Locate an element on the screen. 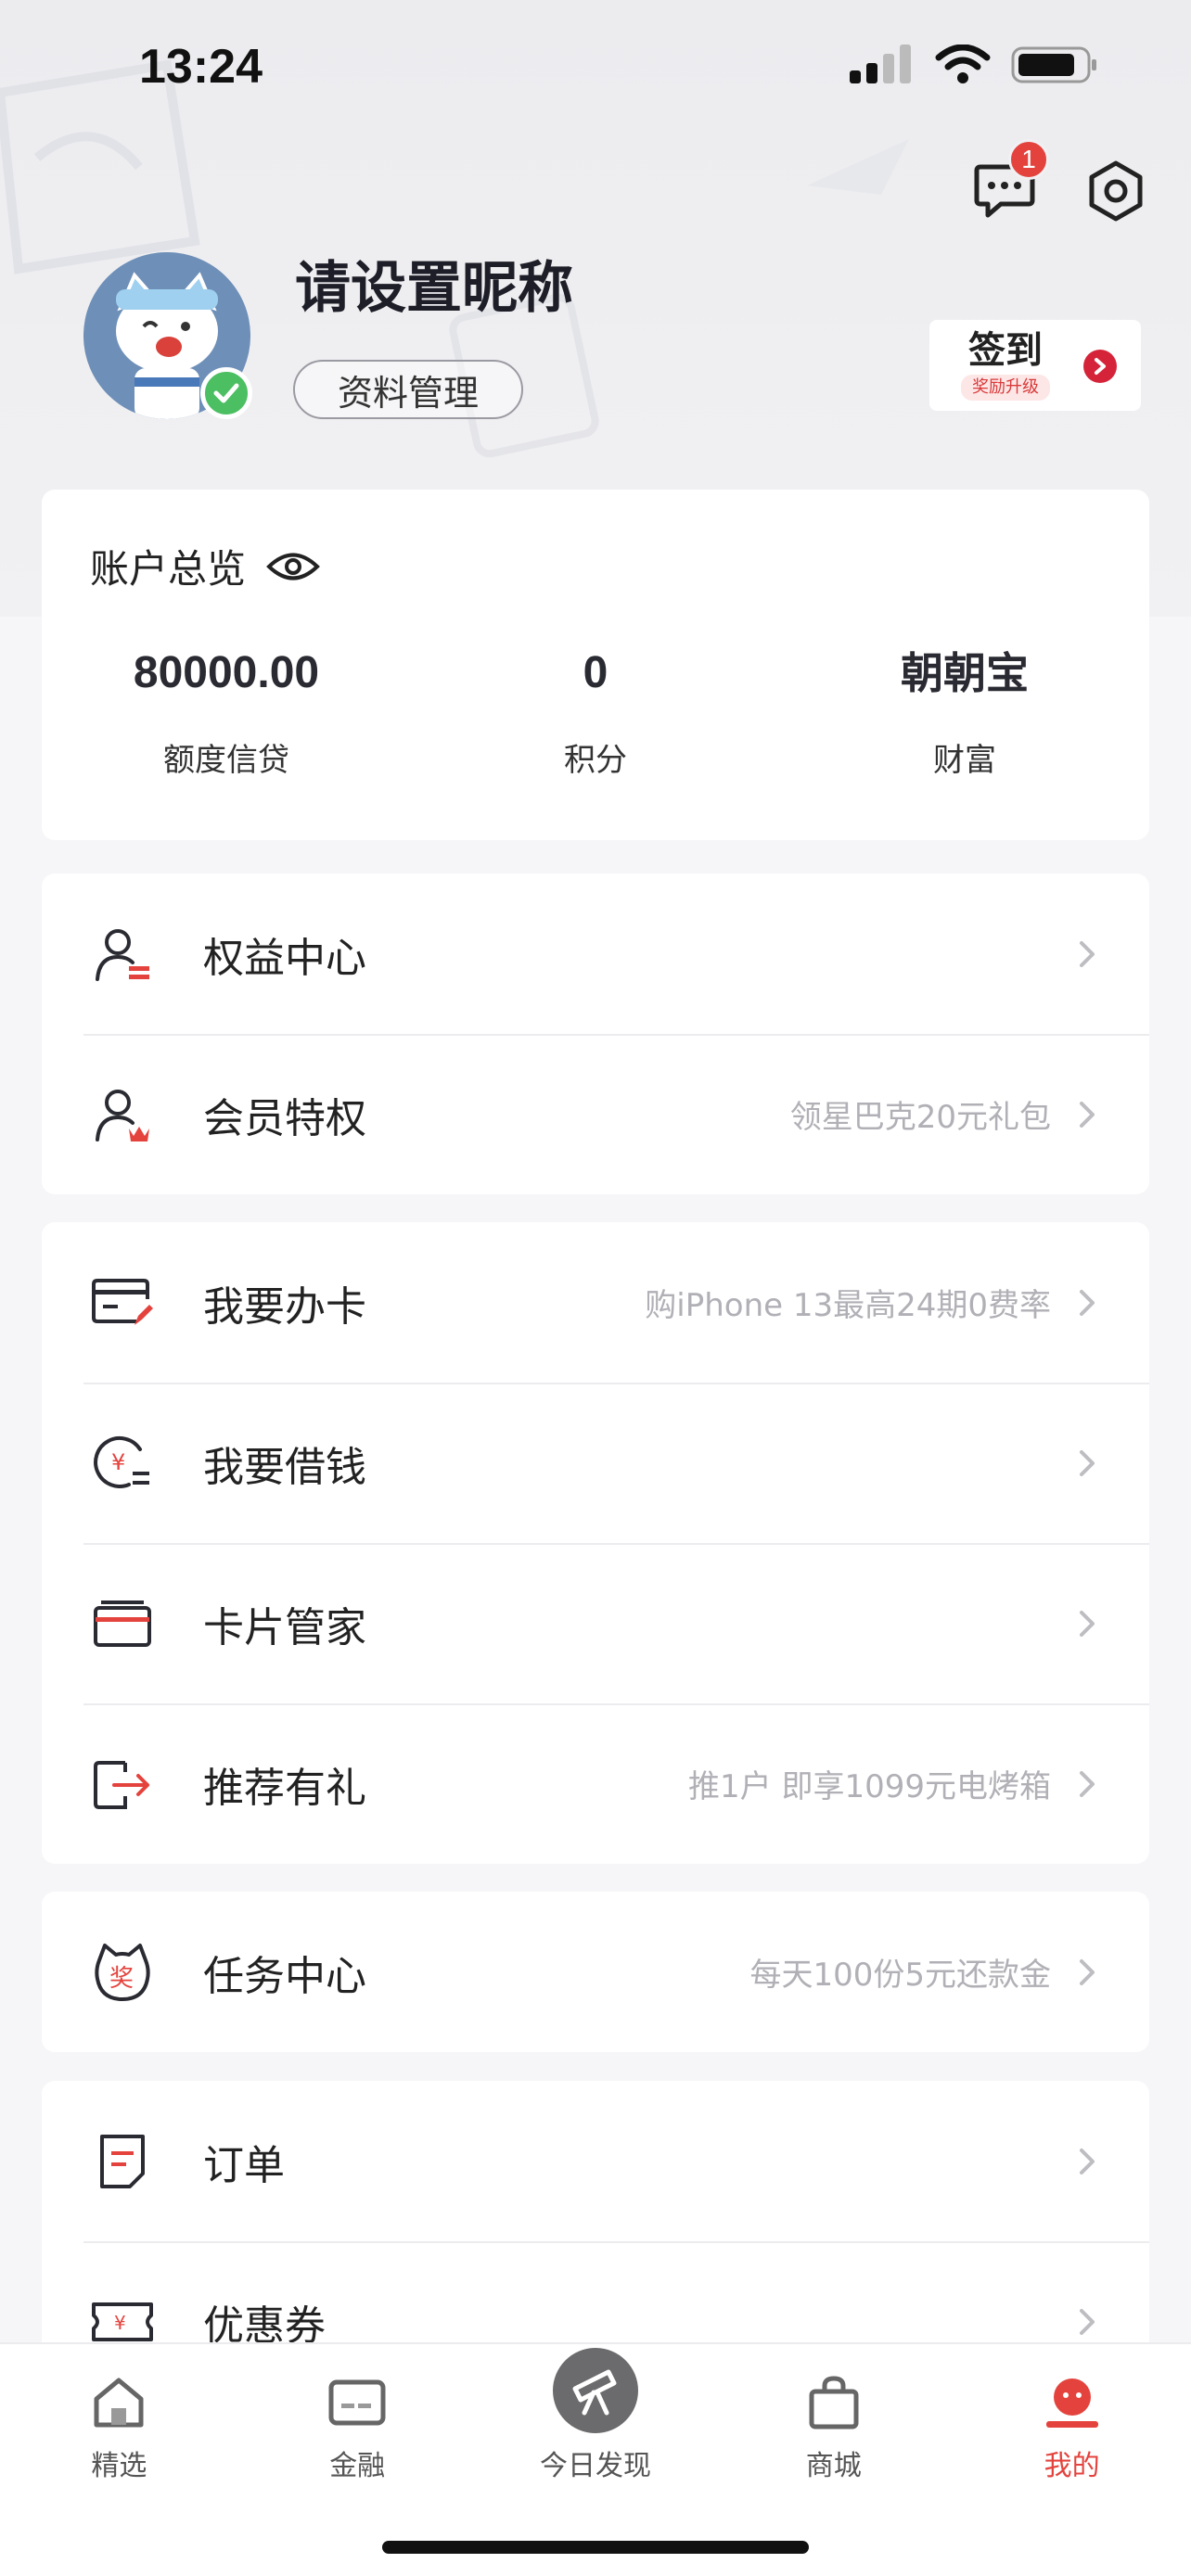 The image size is (1191, 2576). card-edit-icon is located at coordinates (122, 1303).